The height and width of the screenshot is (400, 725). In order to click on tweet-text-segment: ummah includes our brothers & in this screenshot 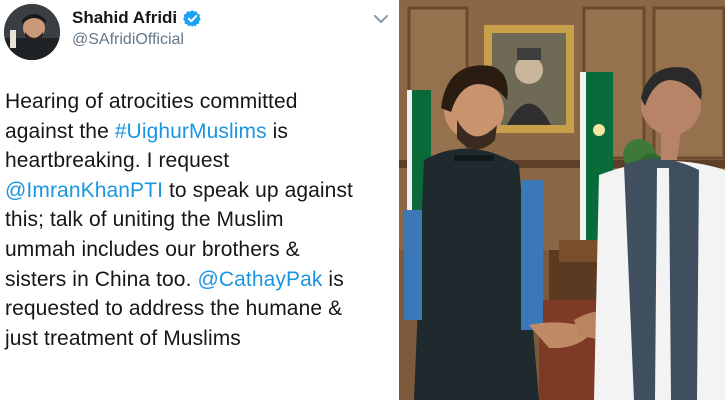, I will do `click(152, 249)`.